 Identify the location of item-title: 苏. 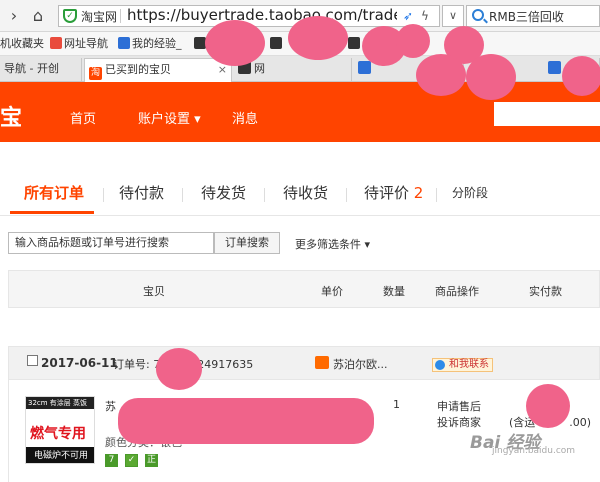
(110, 406).